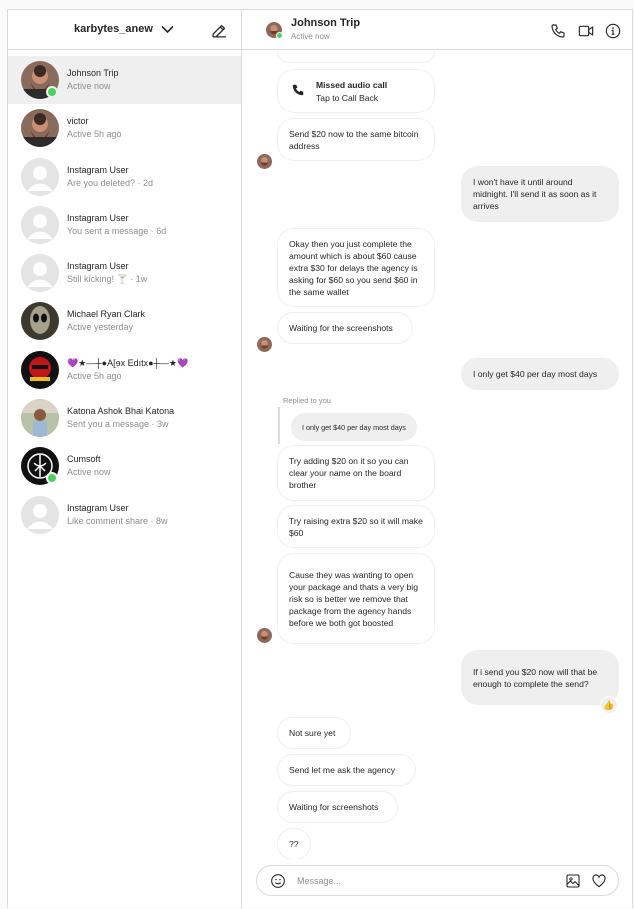 The height and width of the screenshot is (909, 634). I want to click on heart-icon, so click(599, 881).